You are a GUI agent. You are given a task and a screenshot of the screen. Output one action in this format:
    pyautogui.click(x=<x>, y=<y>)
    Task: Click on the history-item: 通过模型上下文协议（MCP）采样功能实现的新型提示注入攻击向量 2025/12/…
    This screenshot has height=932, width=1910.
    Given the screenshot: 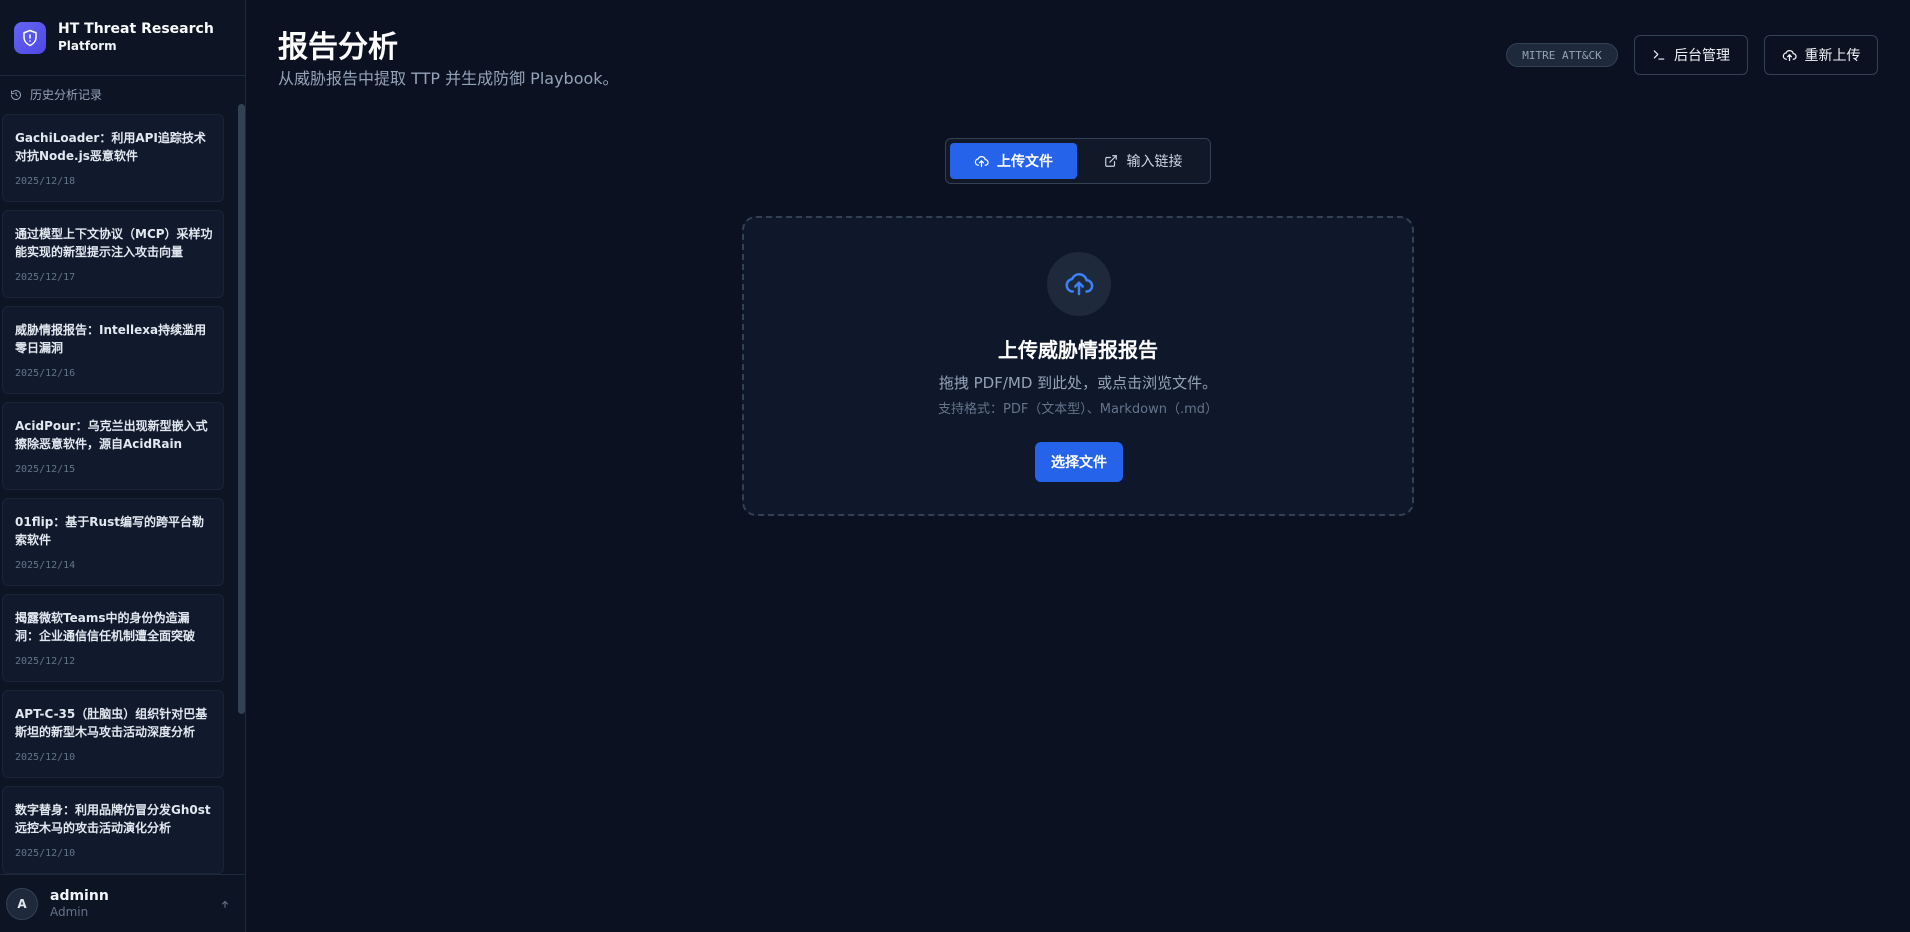 What is the action you would take?
    pyautogui.click(x=113, y=254)
    